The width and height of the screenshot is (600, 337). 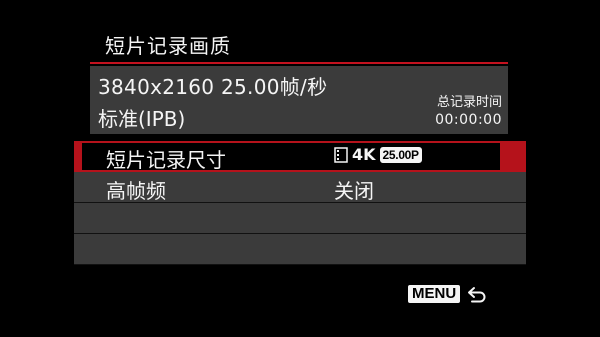 I want to click on total-record-time-value: 00:00:00, so click(x=468, y=120).